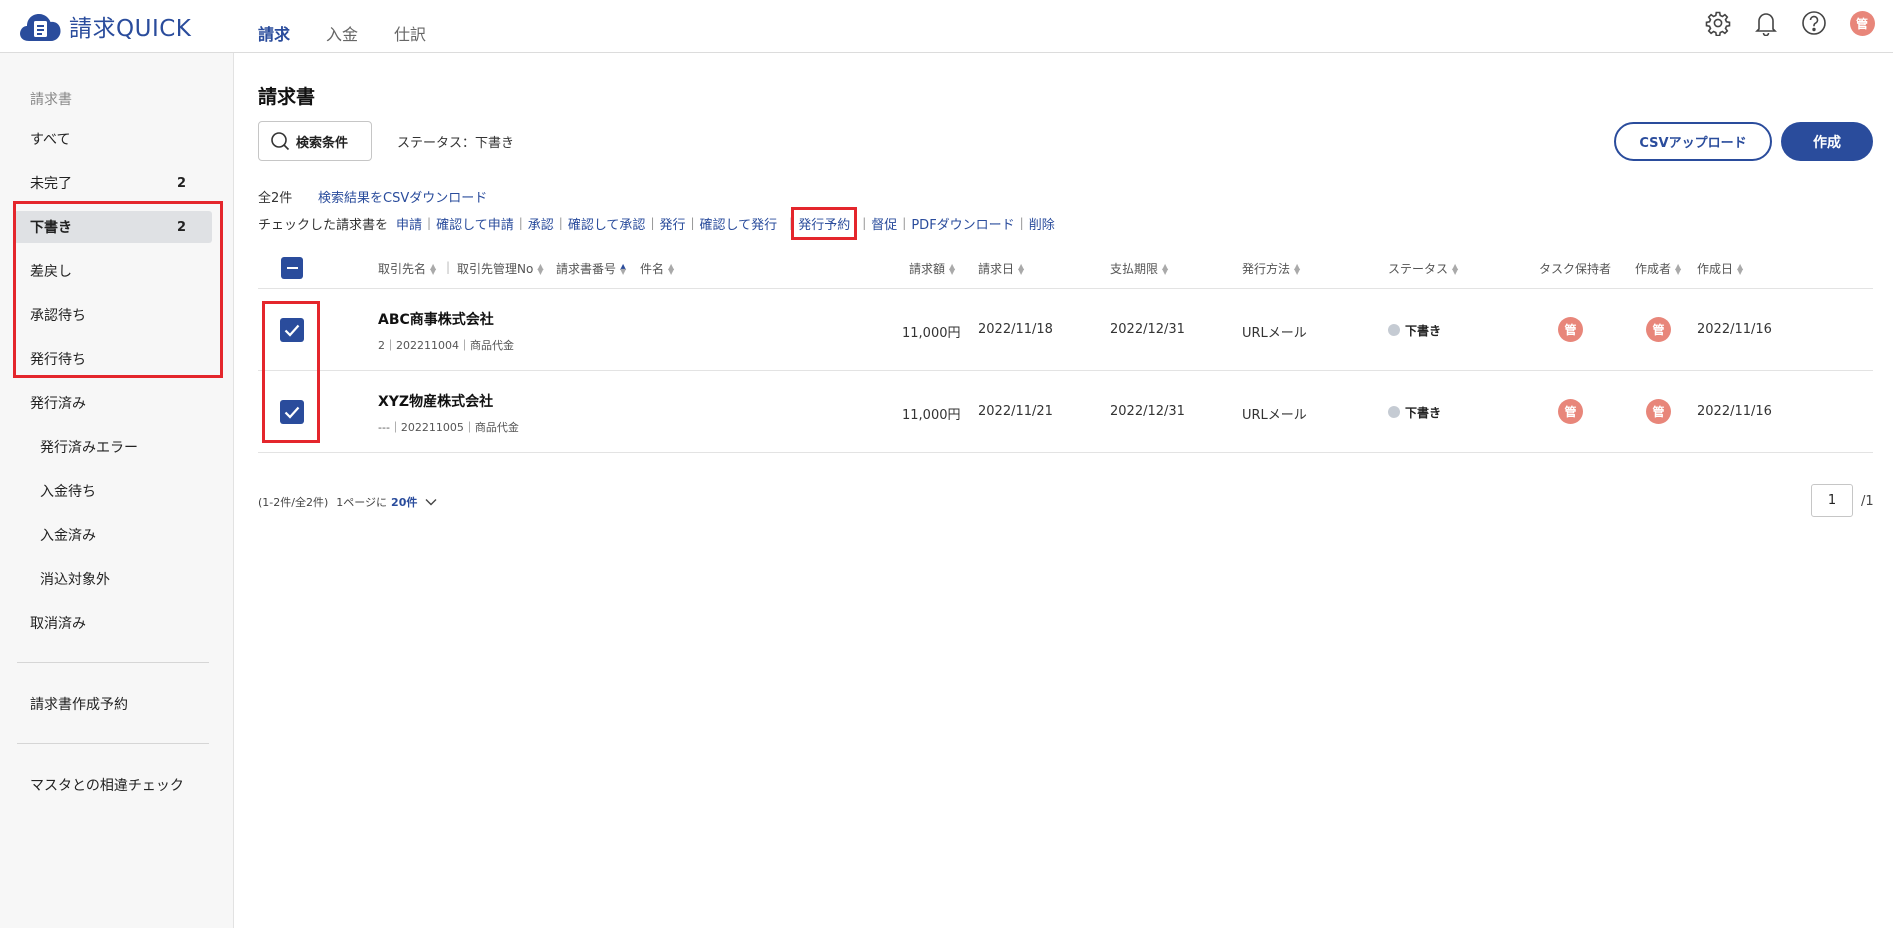  Describe the element at coordinates (410, 26) in the screenshot. I see `tab-journal: 仕訳` at that location.